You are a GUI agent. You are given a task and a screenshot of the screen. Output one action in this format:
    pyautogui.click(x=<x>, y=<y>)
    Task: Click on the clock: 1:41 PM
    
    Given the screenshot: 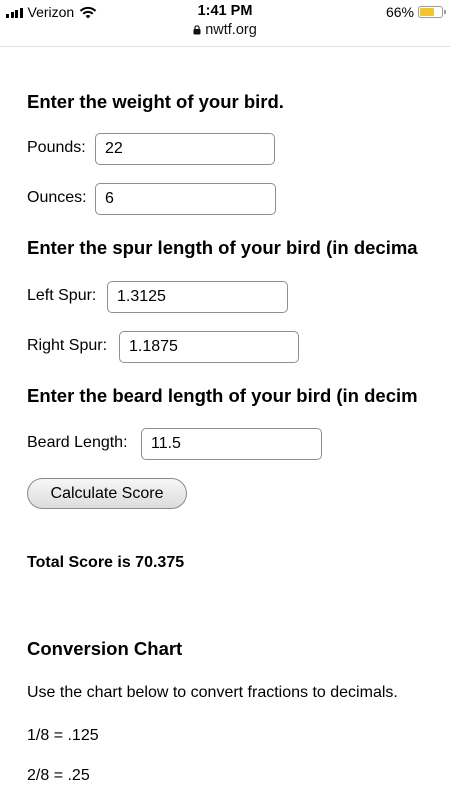 What is the action you would take?
    pyautogui.click(x=225, y=11)
    